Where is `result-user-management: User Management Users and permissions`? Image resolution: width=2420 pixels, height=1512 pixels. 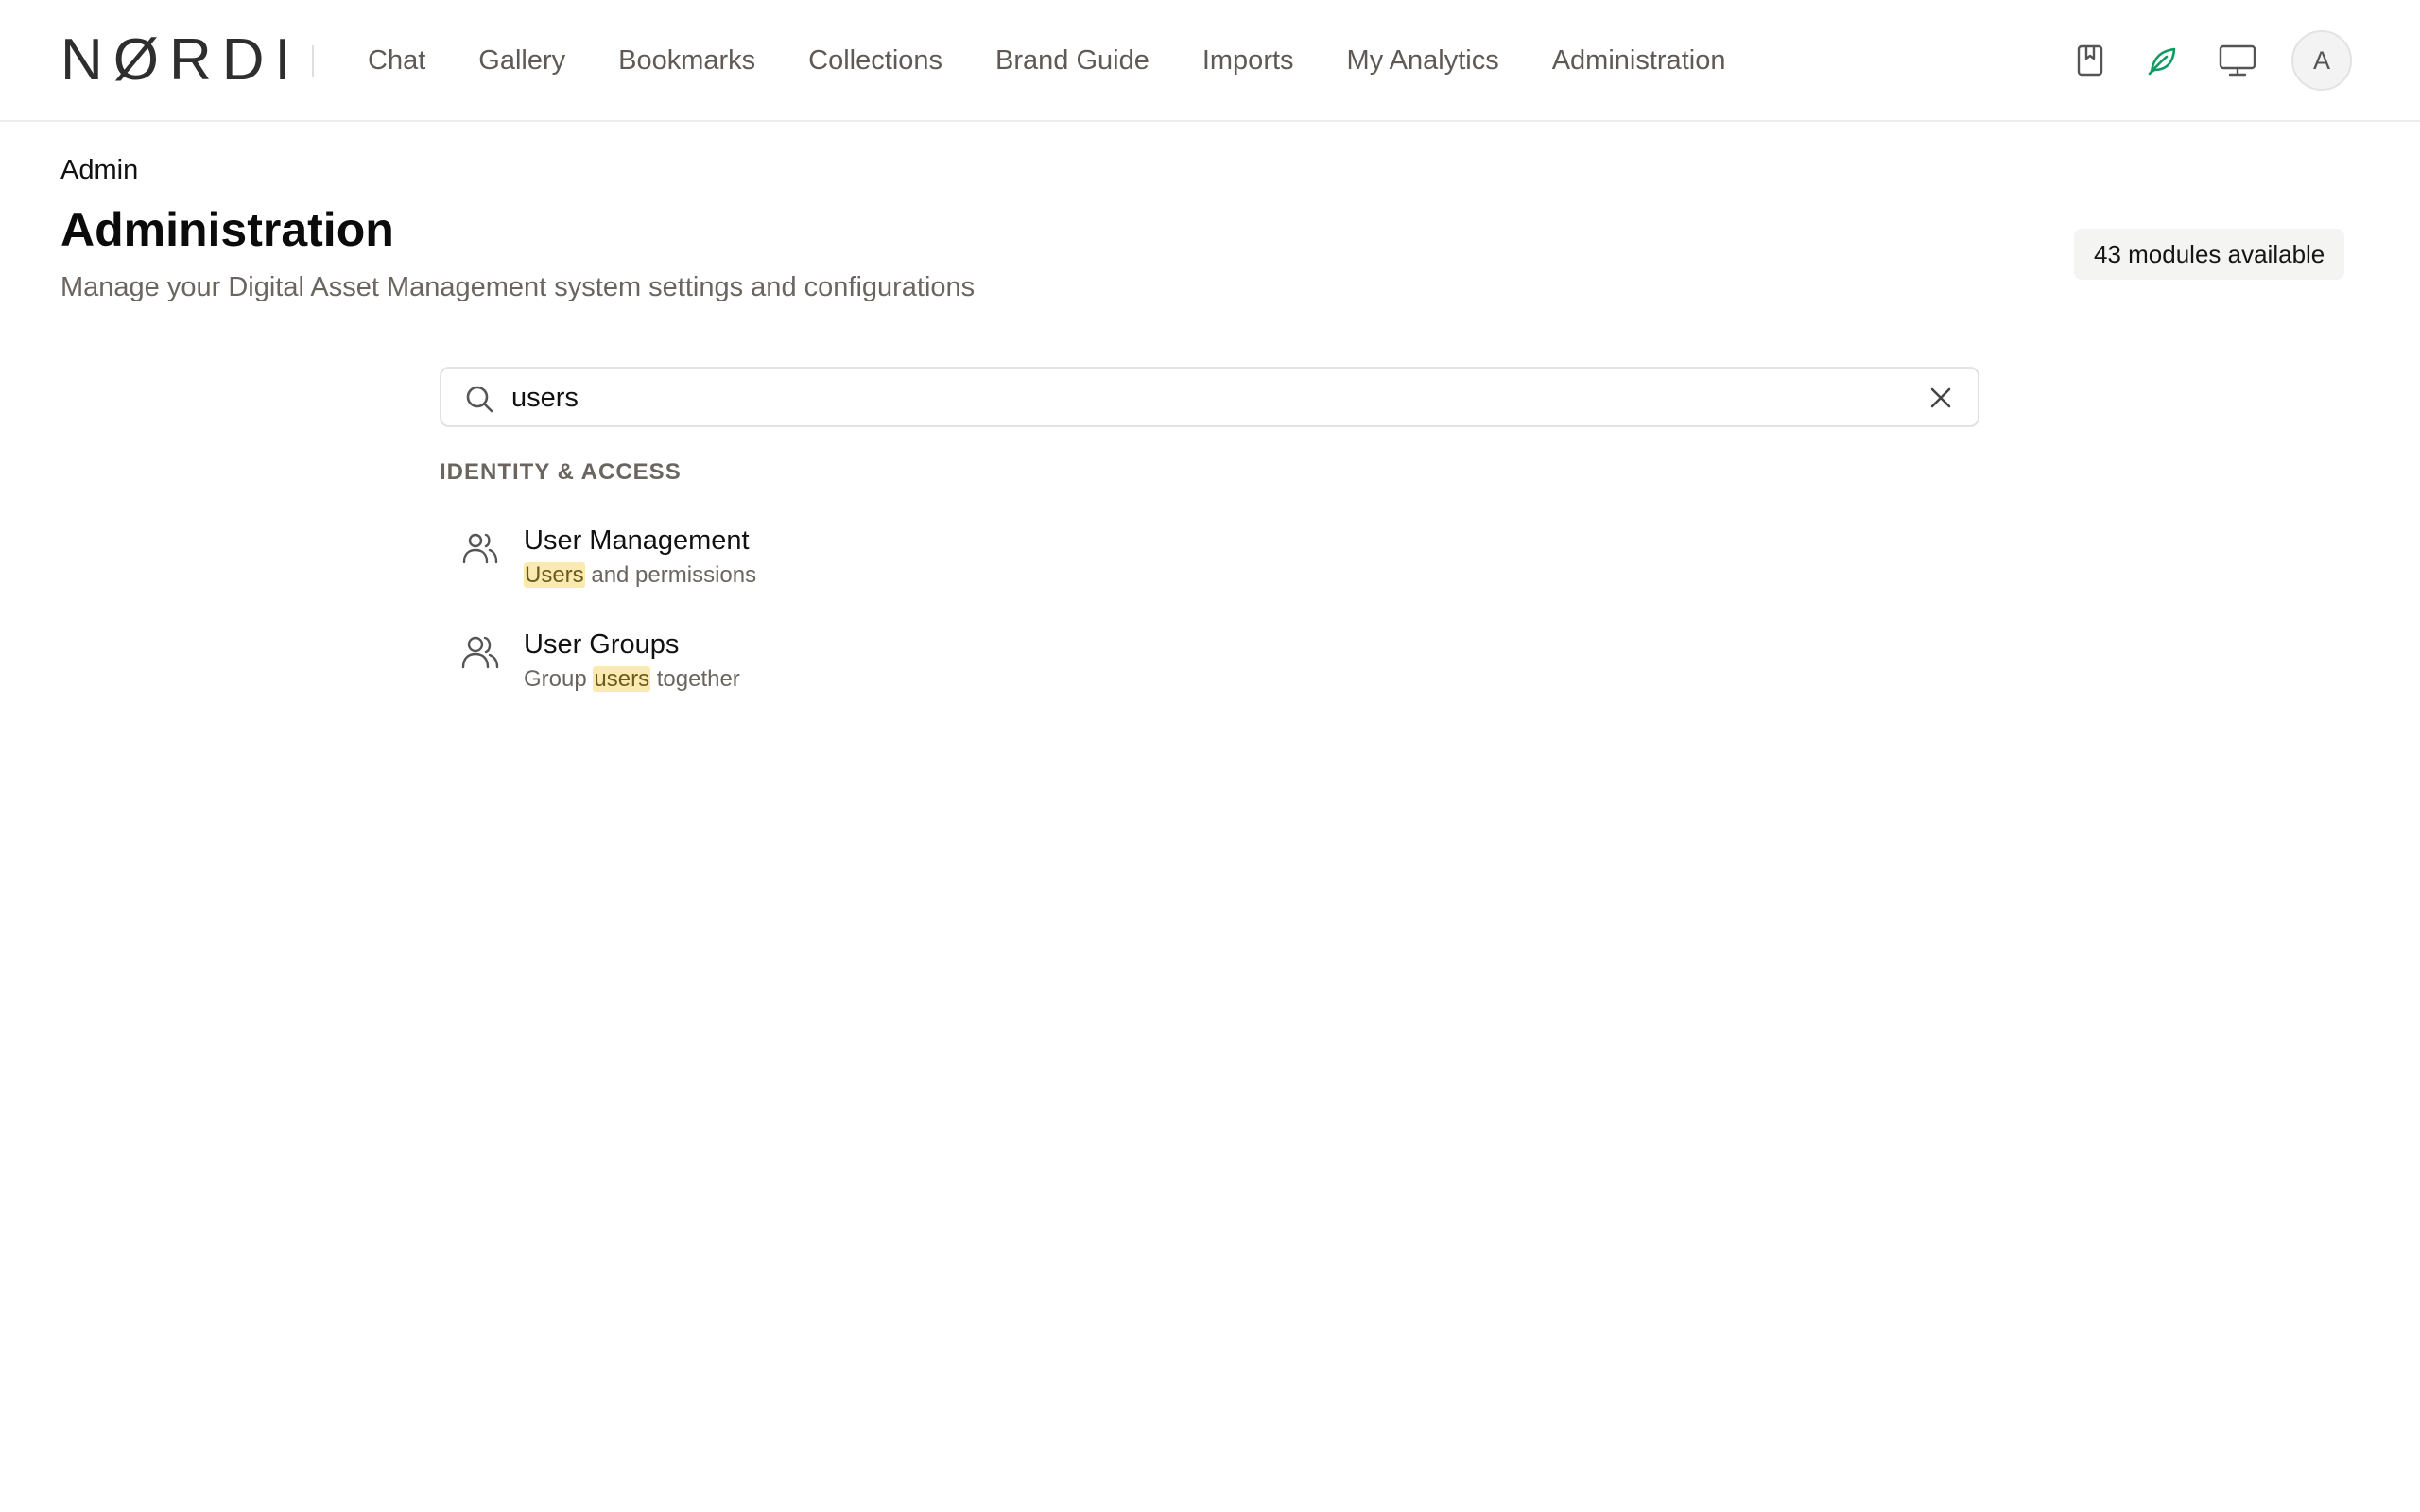
result-user-management: User Management Users and permissions is located at coordinates (879, 567).